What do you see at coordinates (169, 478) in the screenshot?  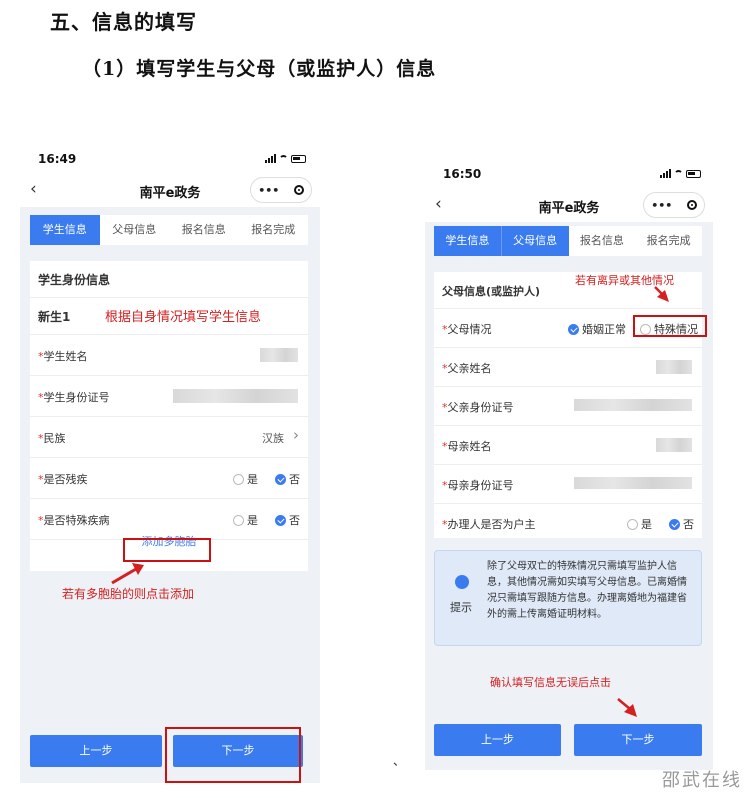 I see `disabled-row: *是否残疾 是 否` at bounding box center [169, 478].